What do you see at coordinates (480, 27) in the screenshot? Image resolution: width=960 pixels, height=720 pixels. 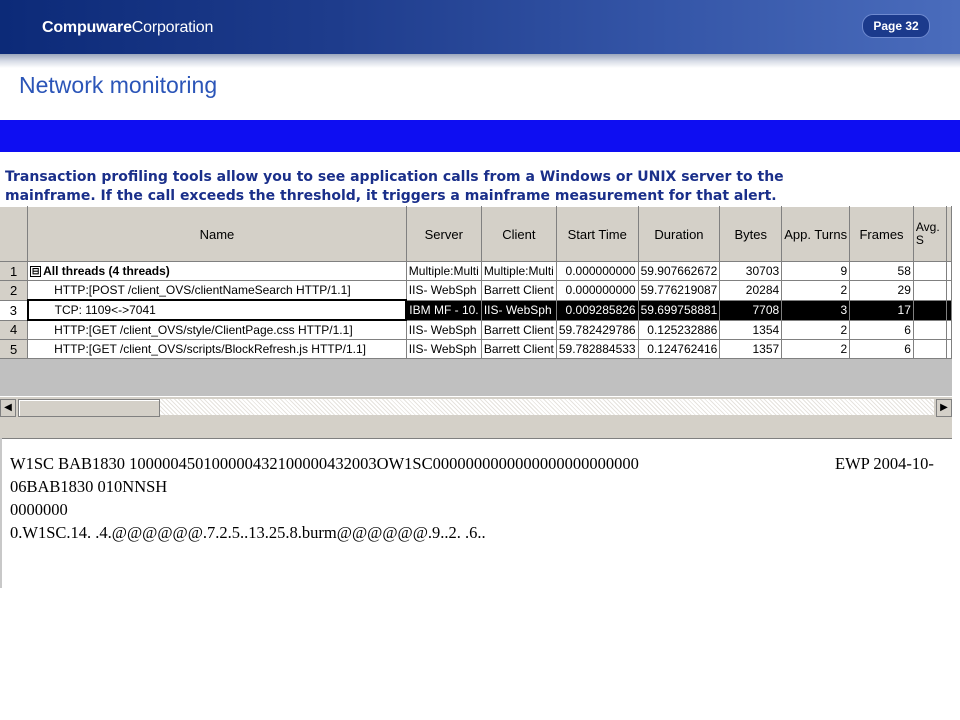 I see `header-bar: CompuwareCorporation Page 32` at bounding box center [480, 27].